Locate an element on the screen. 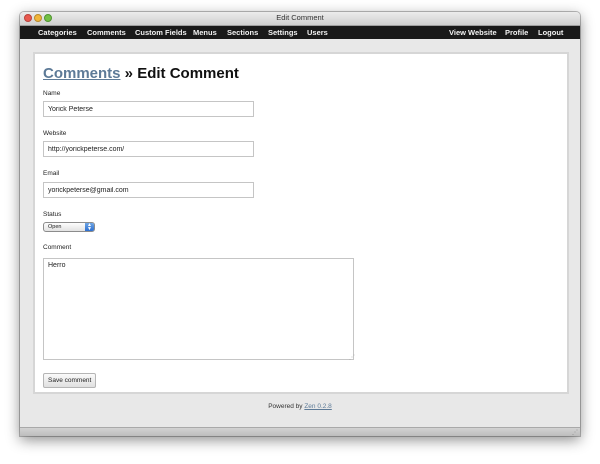 The width and height of the screenshot is (600, 464). resize-grip-icon: ⋰ is located at coordinates (352, 357).